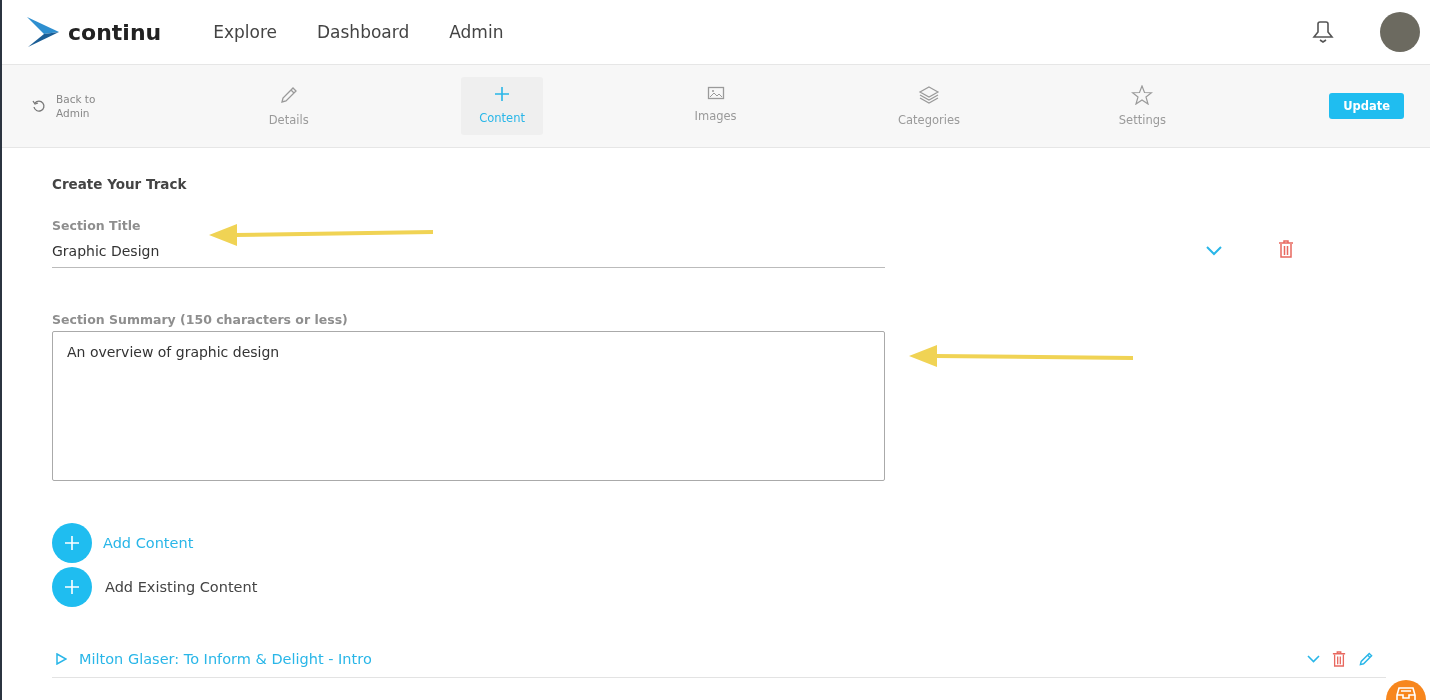  What do you see at coordinates (363, 32) in the screenshot?
I see `nav-link: Dashboard` at bounding box center [363, 32].